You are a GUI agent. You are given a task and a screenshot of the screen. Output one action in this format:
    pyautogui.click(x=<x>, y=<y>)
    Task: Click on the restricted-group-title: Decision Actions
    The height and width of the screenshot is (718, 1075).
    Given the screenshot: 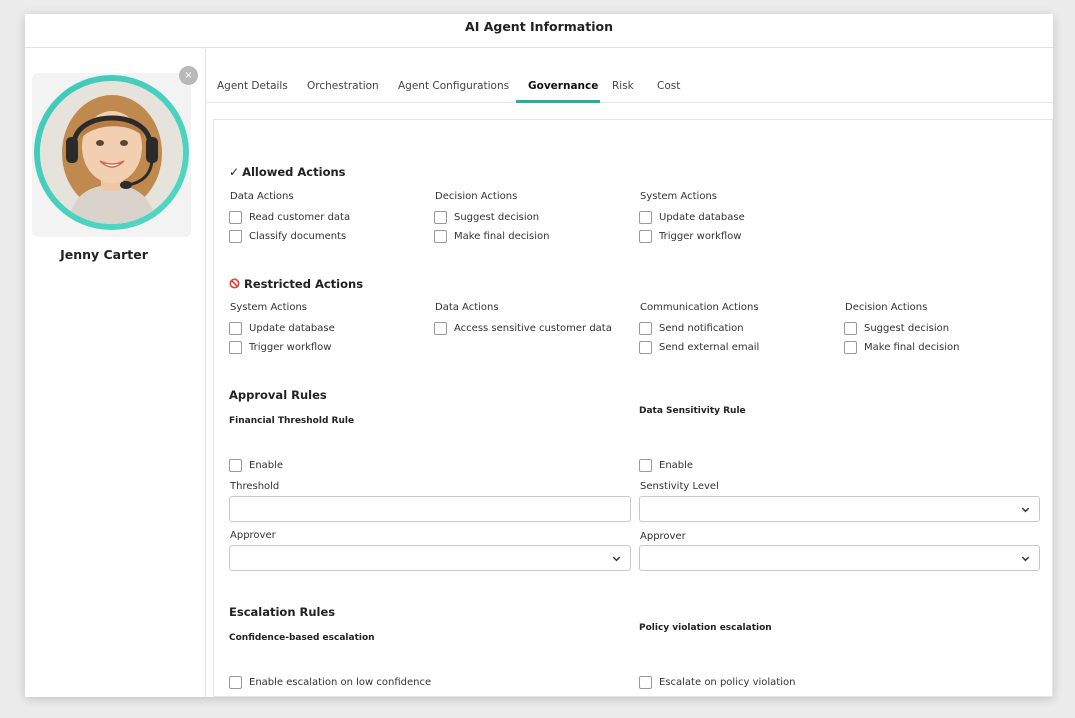 What is the action you would take?
    pyautogui.click(x=886, y=307)
    